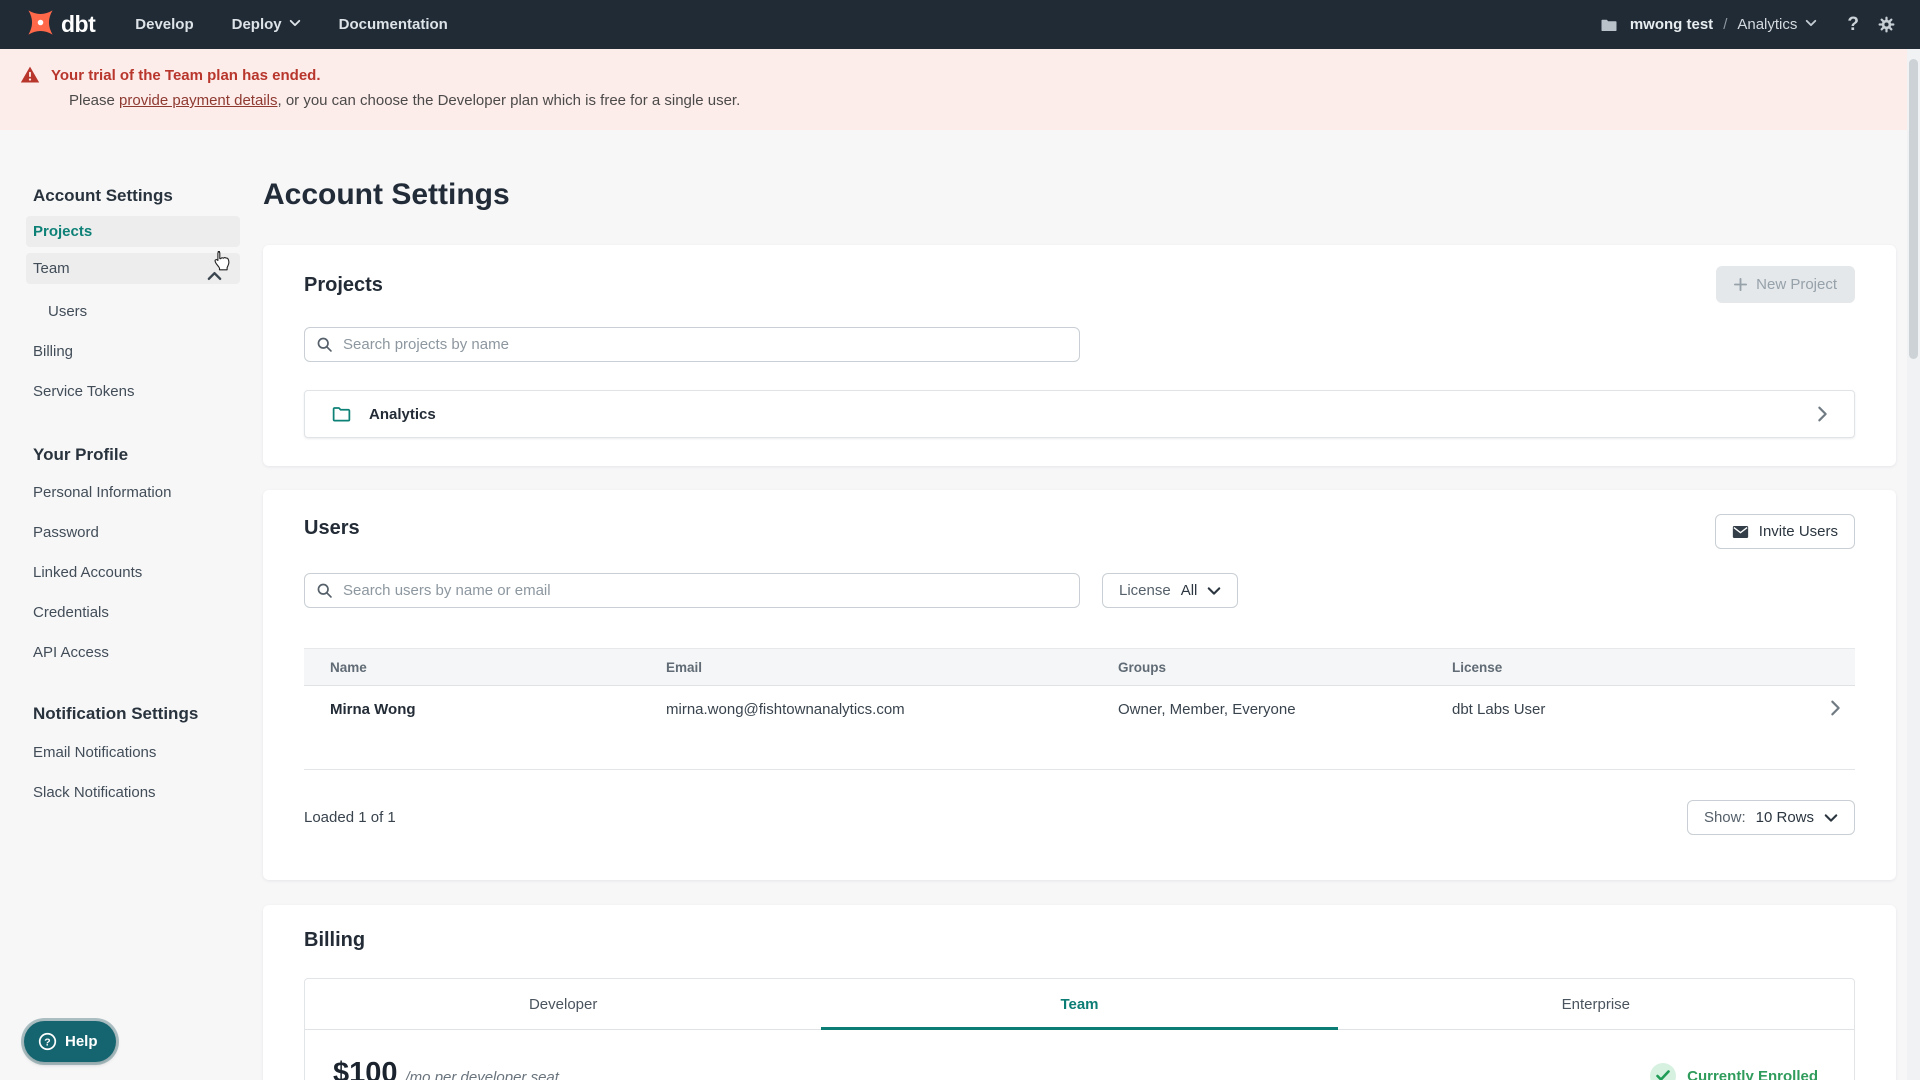  What do you see at coordinates (1499, 709) in the screenshot?
I see `user-license: dbt Labs User` at bounding box center [1499, 709].